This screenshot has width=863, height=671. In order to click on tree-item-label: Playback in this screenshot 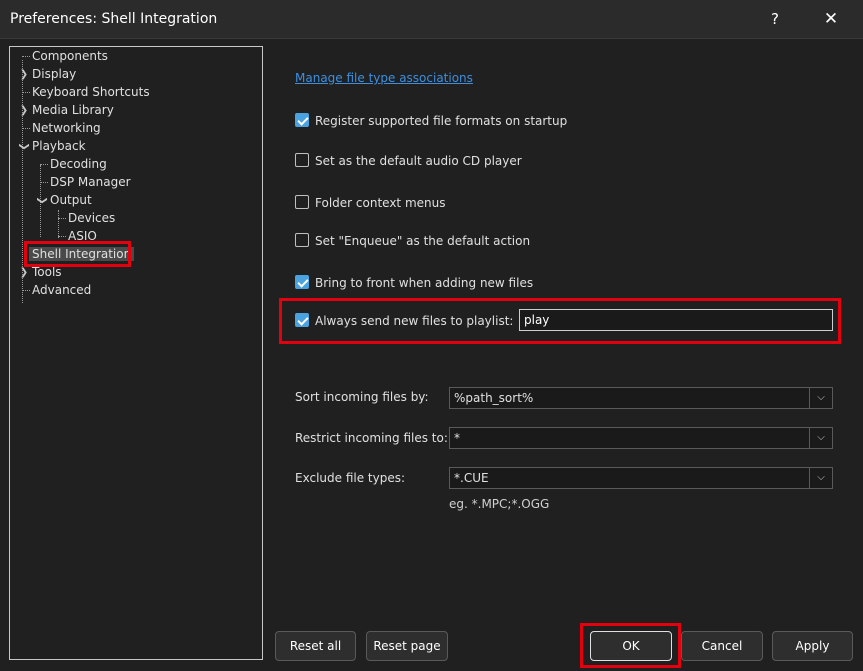, I will do `click(59, 146)`.